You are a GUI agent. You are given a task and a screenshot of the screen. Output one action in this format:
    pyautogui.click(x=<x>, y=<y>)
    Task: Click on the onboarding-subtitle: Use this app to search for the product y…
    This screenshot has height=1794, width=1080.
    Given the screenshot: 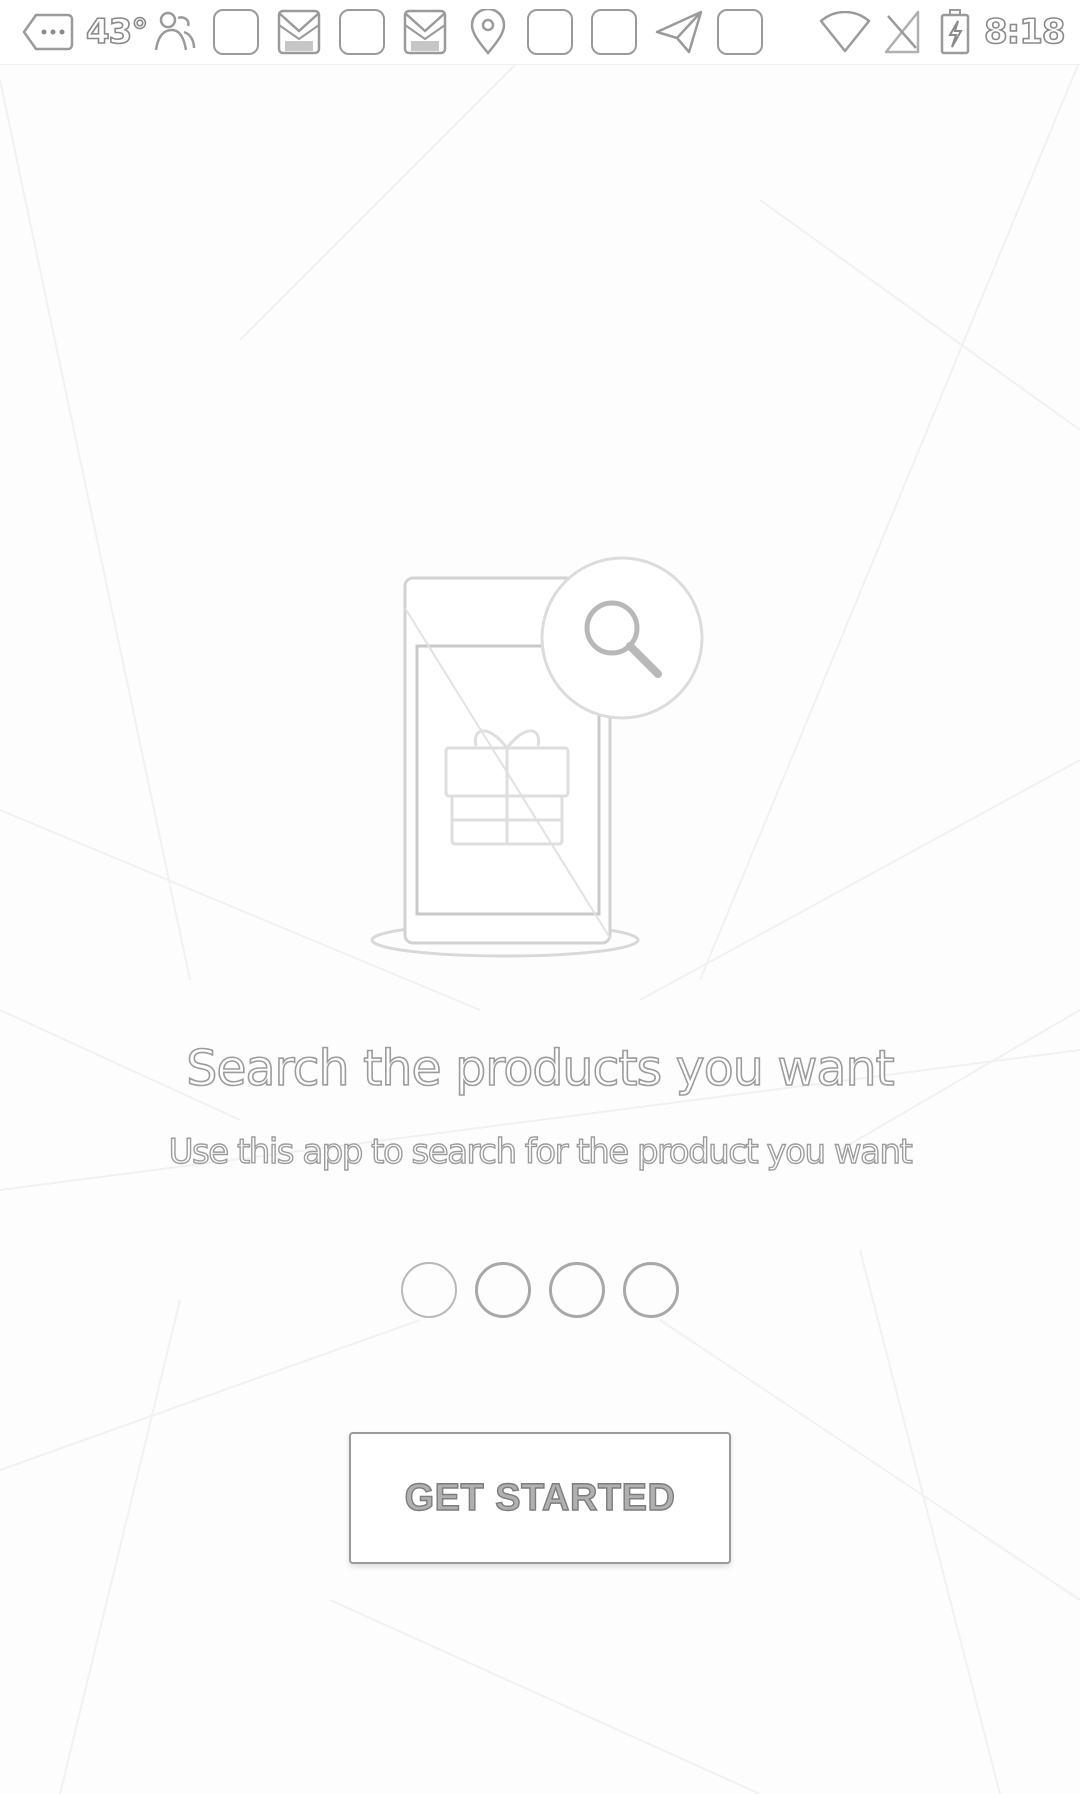 What is the action you would take?
    pyautogui.click(x=541, y=1151)
    